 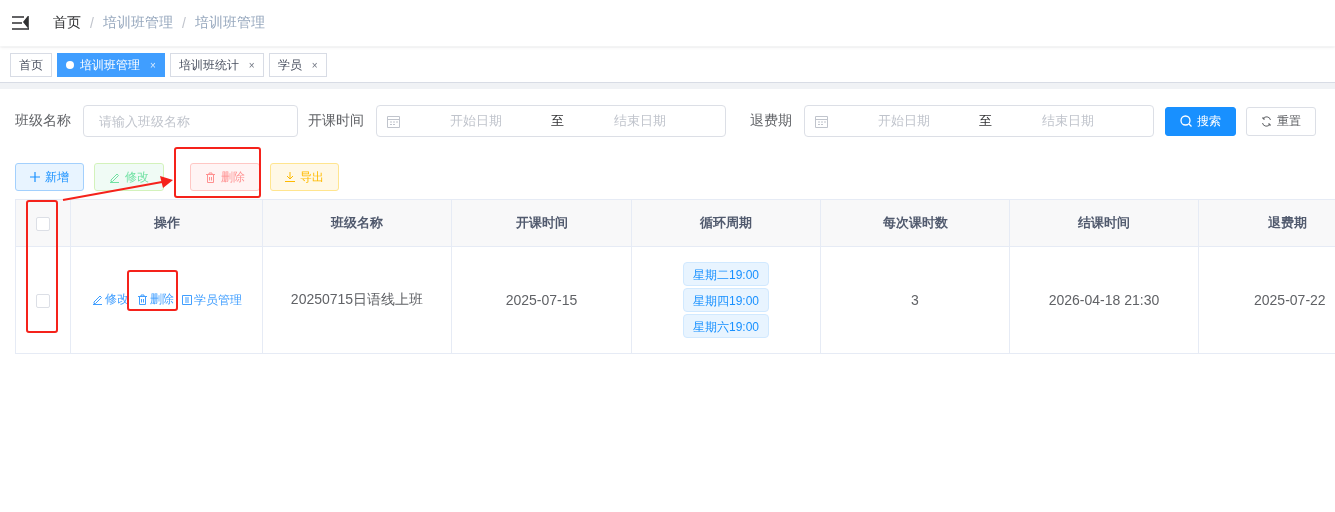 What do you see at coordinates (915, 223) in the screenshot?
I see `column-header: 每次课时数` at bounding box center [915, 223].